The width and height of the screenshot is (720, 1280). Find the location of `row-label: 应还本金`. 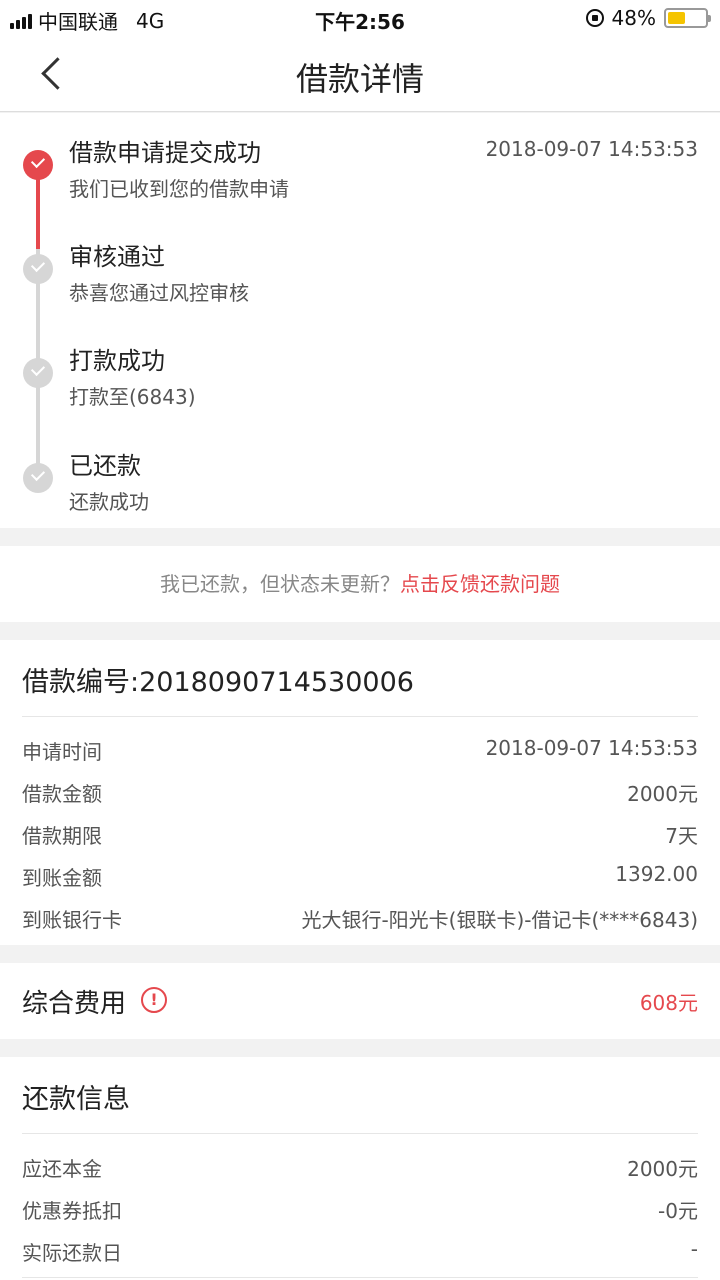

row-label: 应还本金 is located at coordinates (62, 1169).